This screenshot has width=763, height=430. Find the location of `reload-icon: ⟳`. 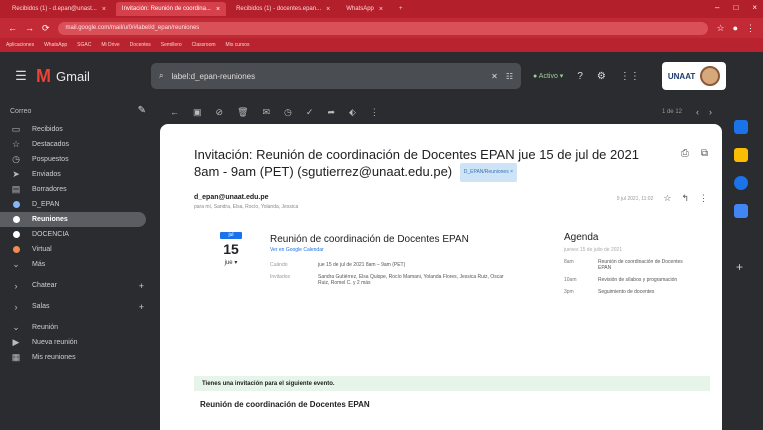

reload-icon: ⟳ is located at coordinates (46, 28).